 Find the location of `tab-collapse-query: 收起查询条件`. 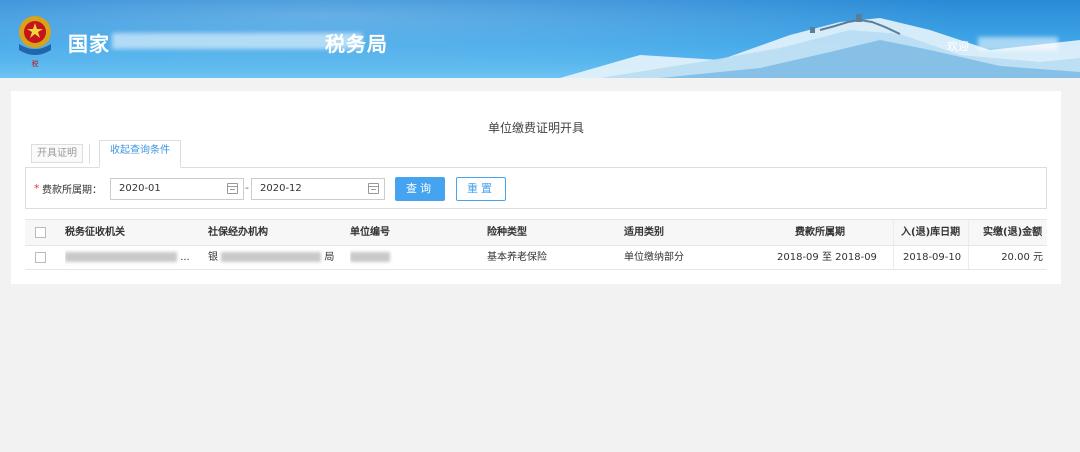

tab-collapse-query: 收起查询条件 is located at coordinates (140, 154).